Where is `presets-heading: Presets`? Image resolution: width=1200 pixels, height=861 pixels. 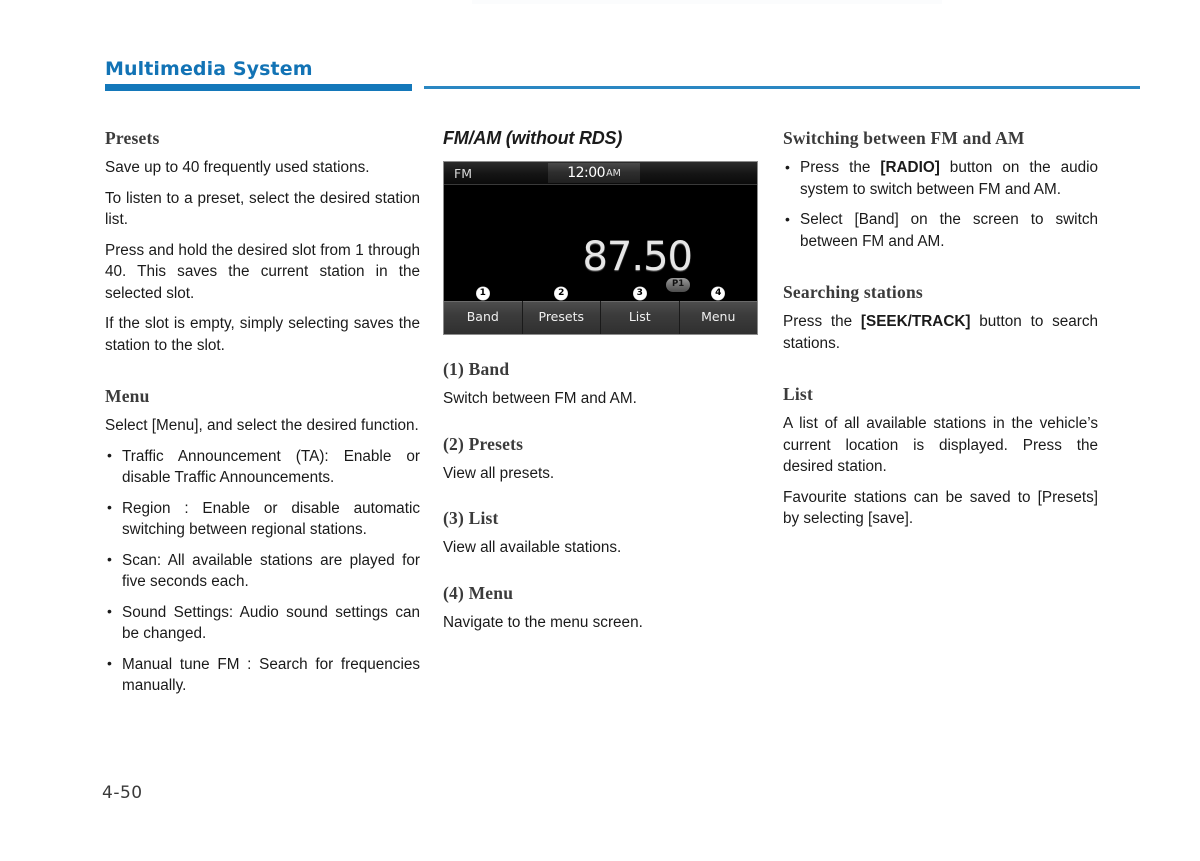
presets-heading: Presets is located at coordinates (132, 138).